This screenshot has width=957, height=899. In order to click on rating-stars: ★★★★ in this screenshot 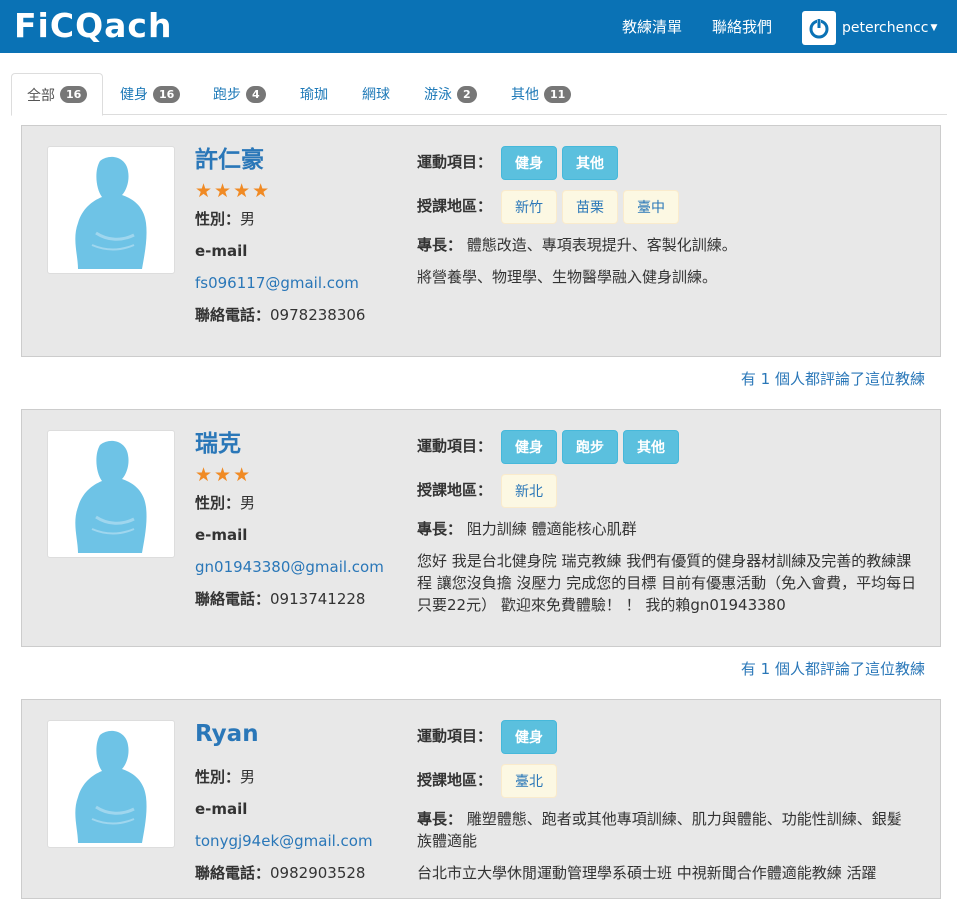, I will do `click(233, 191)`.